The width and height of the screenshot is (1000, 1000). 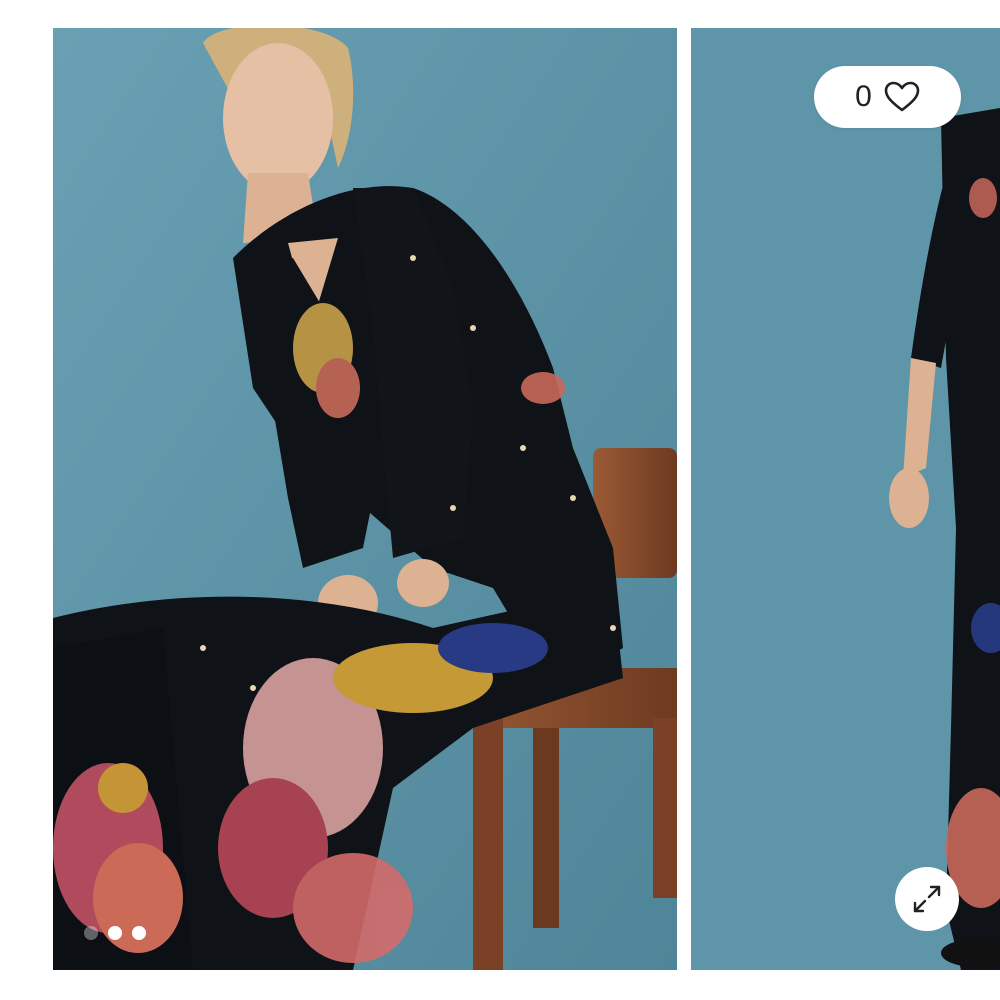 I want to click on carousel-pagination, so click(x=115, y=933).